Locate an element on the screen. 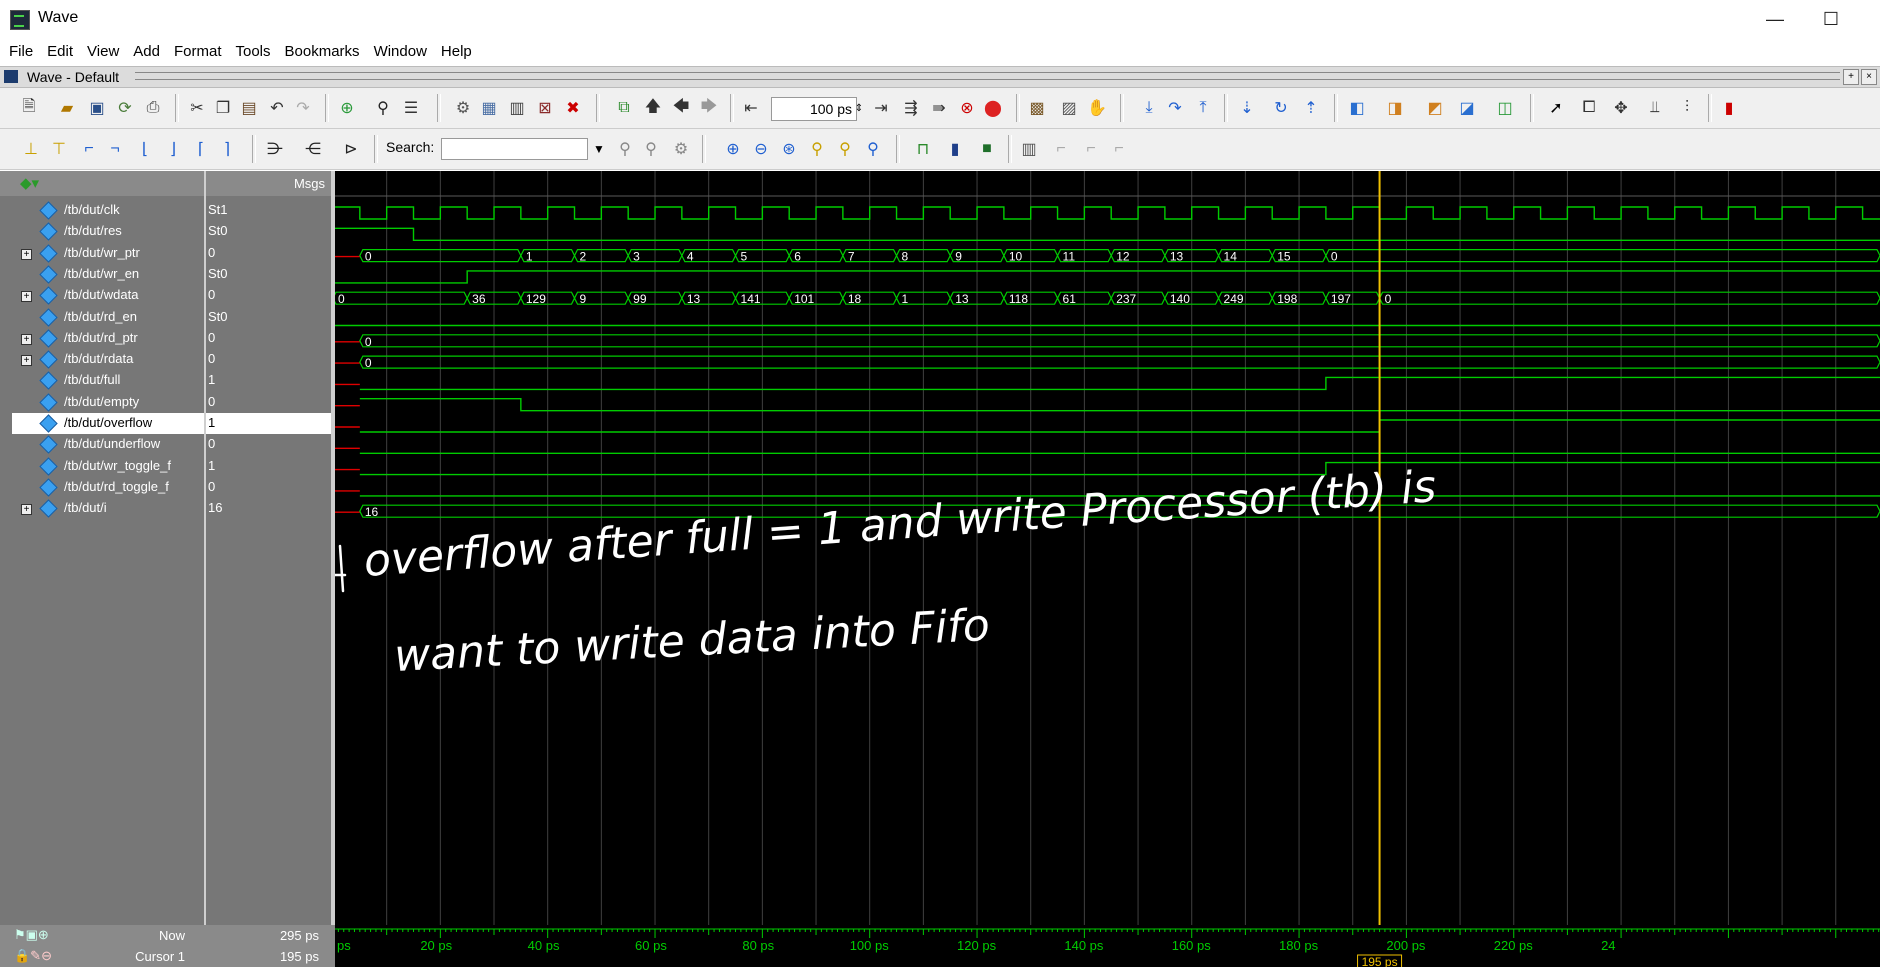 This screenshot has width=1880, height=972. run-icon: ⇥ is located at coordinates (881, 108).